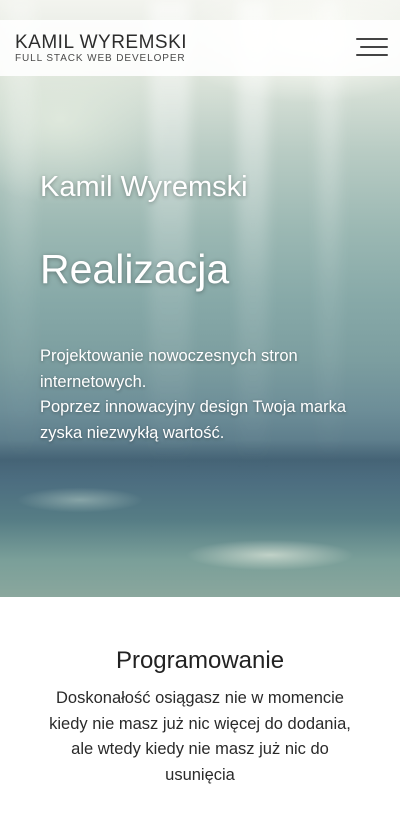 The width and height of the screenshot is (400, 822). What do you see at coordinates (200, 660) in the screenshot?
I see `section-title: Programowanie` at bounding box center [200, 660].